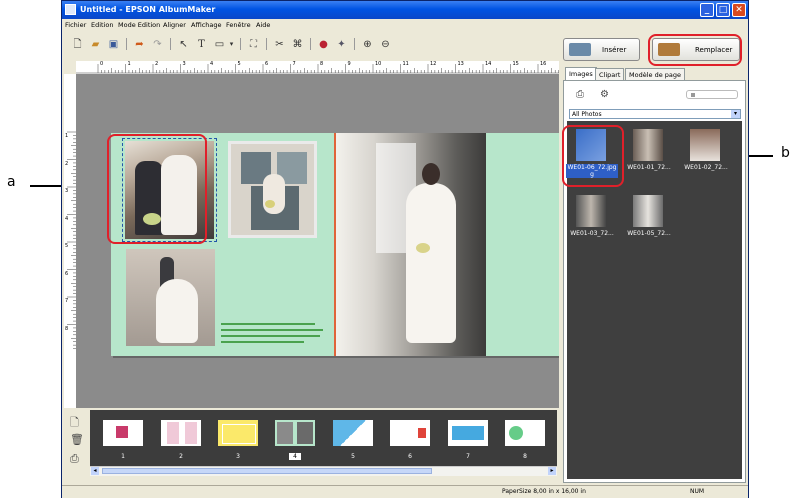 This screenshot has width=801, height=500. What do you see at coordinates (604, 94) in the screenshot?
I see `scan-icon: ⚙` at bounding box center [604, 94].